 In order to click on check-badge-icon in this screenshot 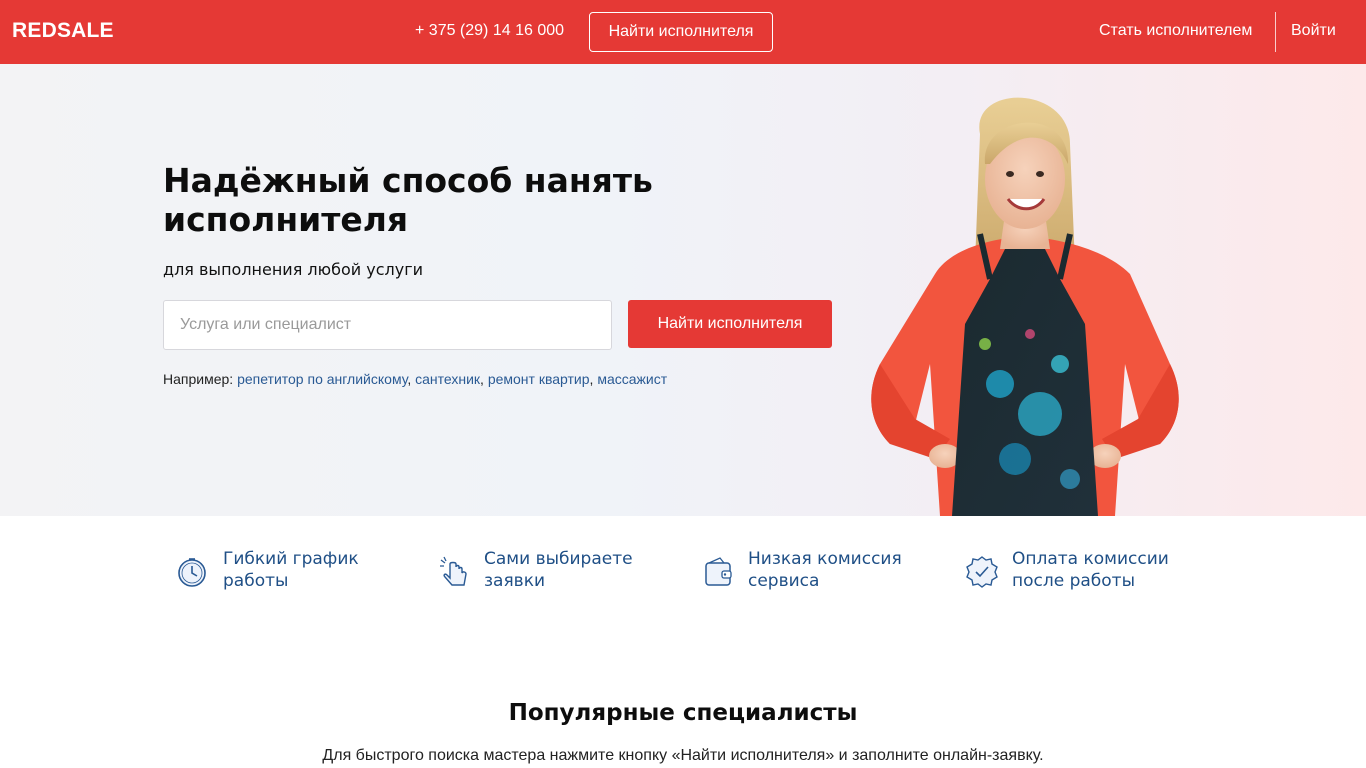, I will do `click(982, 572)`.